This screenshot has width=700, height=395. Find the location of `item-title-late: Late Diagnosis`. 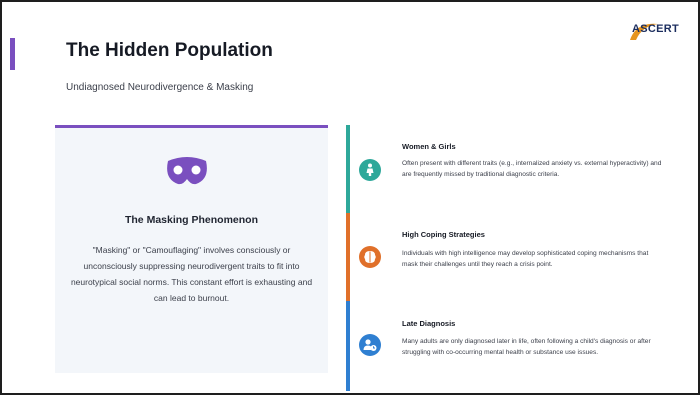

item-title-late: Late Diagnosis is located at coordinates (429, 323).